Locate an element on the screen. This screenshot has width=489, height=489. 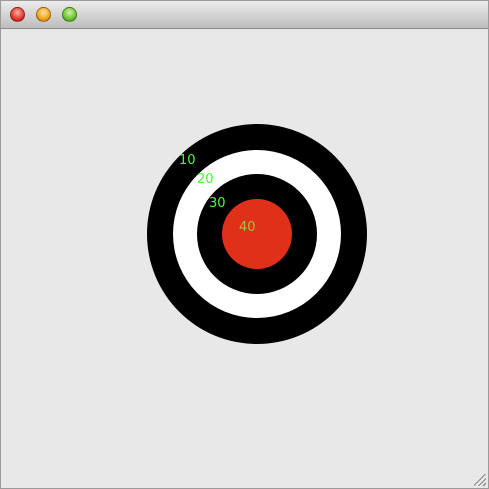
minimize-button is located at coordinates (43, 14).